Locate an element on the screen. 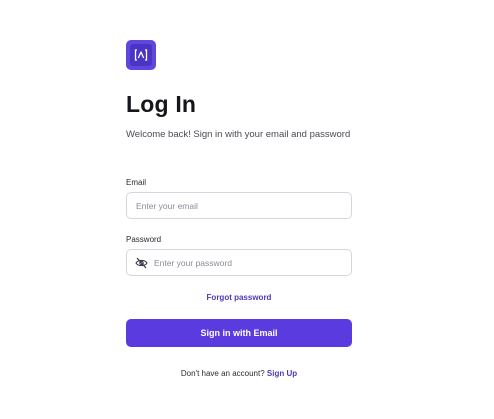  signup-prompt-text: Don't have an account? is located at coordinates (222, 373).